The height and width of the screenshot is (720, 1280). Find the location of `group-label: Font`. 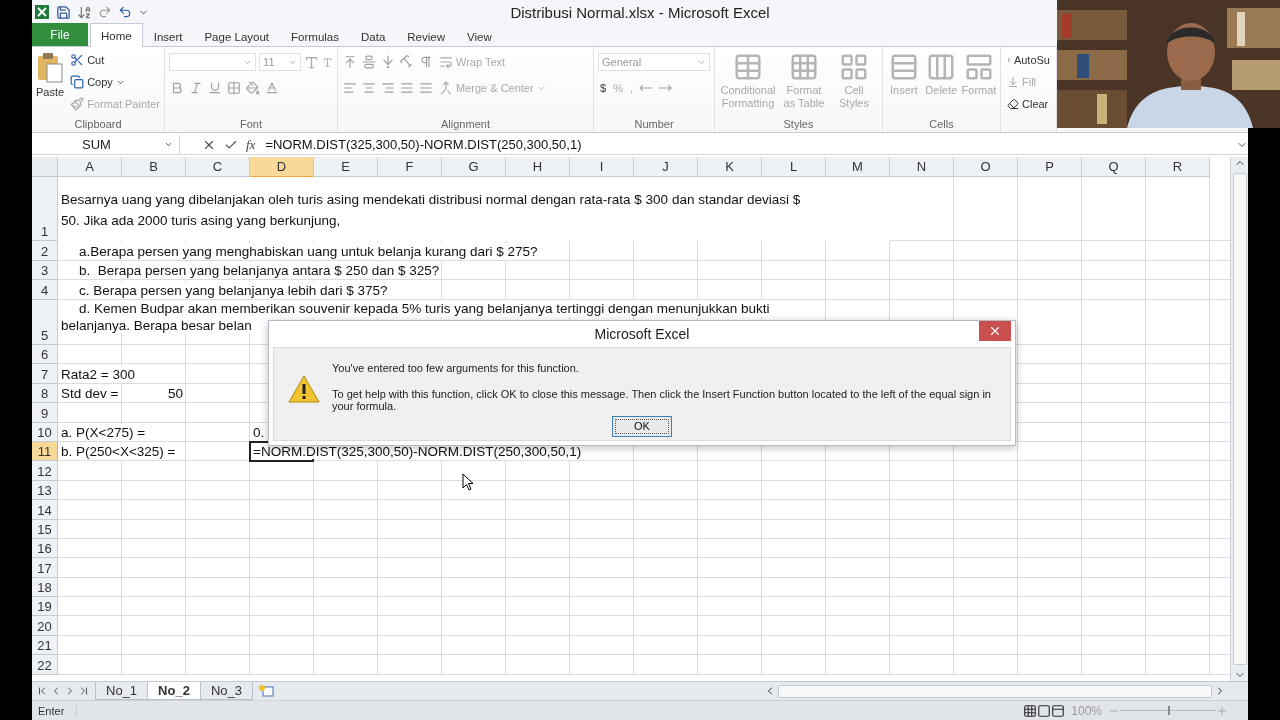

group-label: Font is located at coordinates (251, 124).